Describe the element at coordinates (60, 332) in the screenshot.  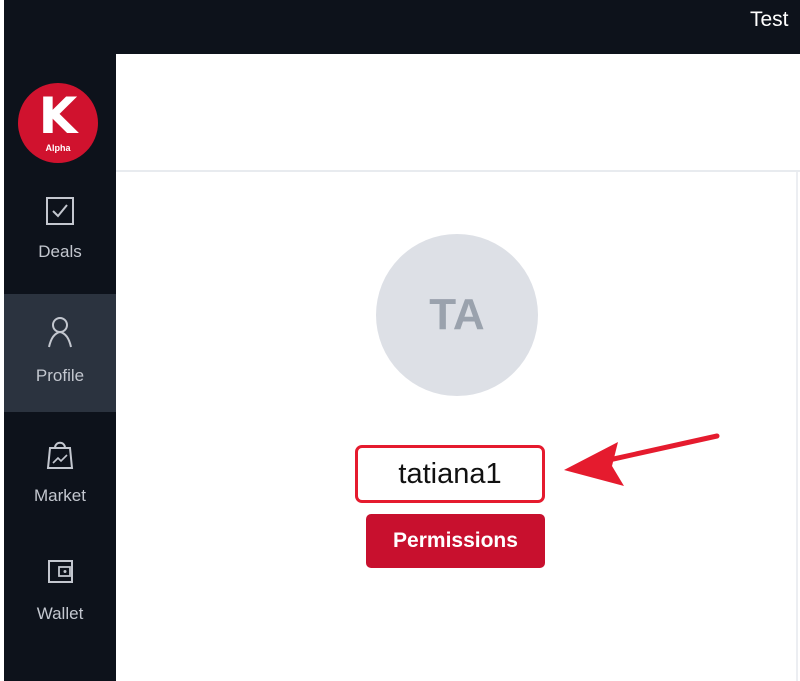
I see `person-icon` at that location.